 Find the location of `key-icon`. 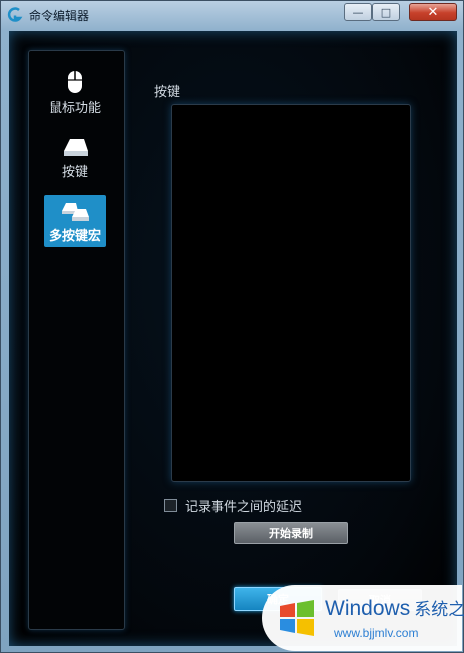

key-icon is located at coordinates (76, 147).